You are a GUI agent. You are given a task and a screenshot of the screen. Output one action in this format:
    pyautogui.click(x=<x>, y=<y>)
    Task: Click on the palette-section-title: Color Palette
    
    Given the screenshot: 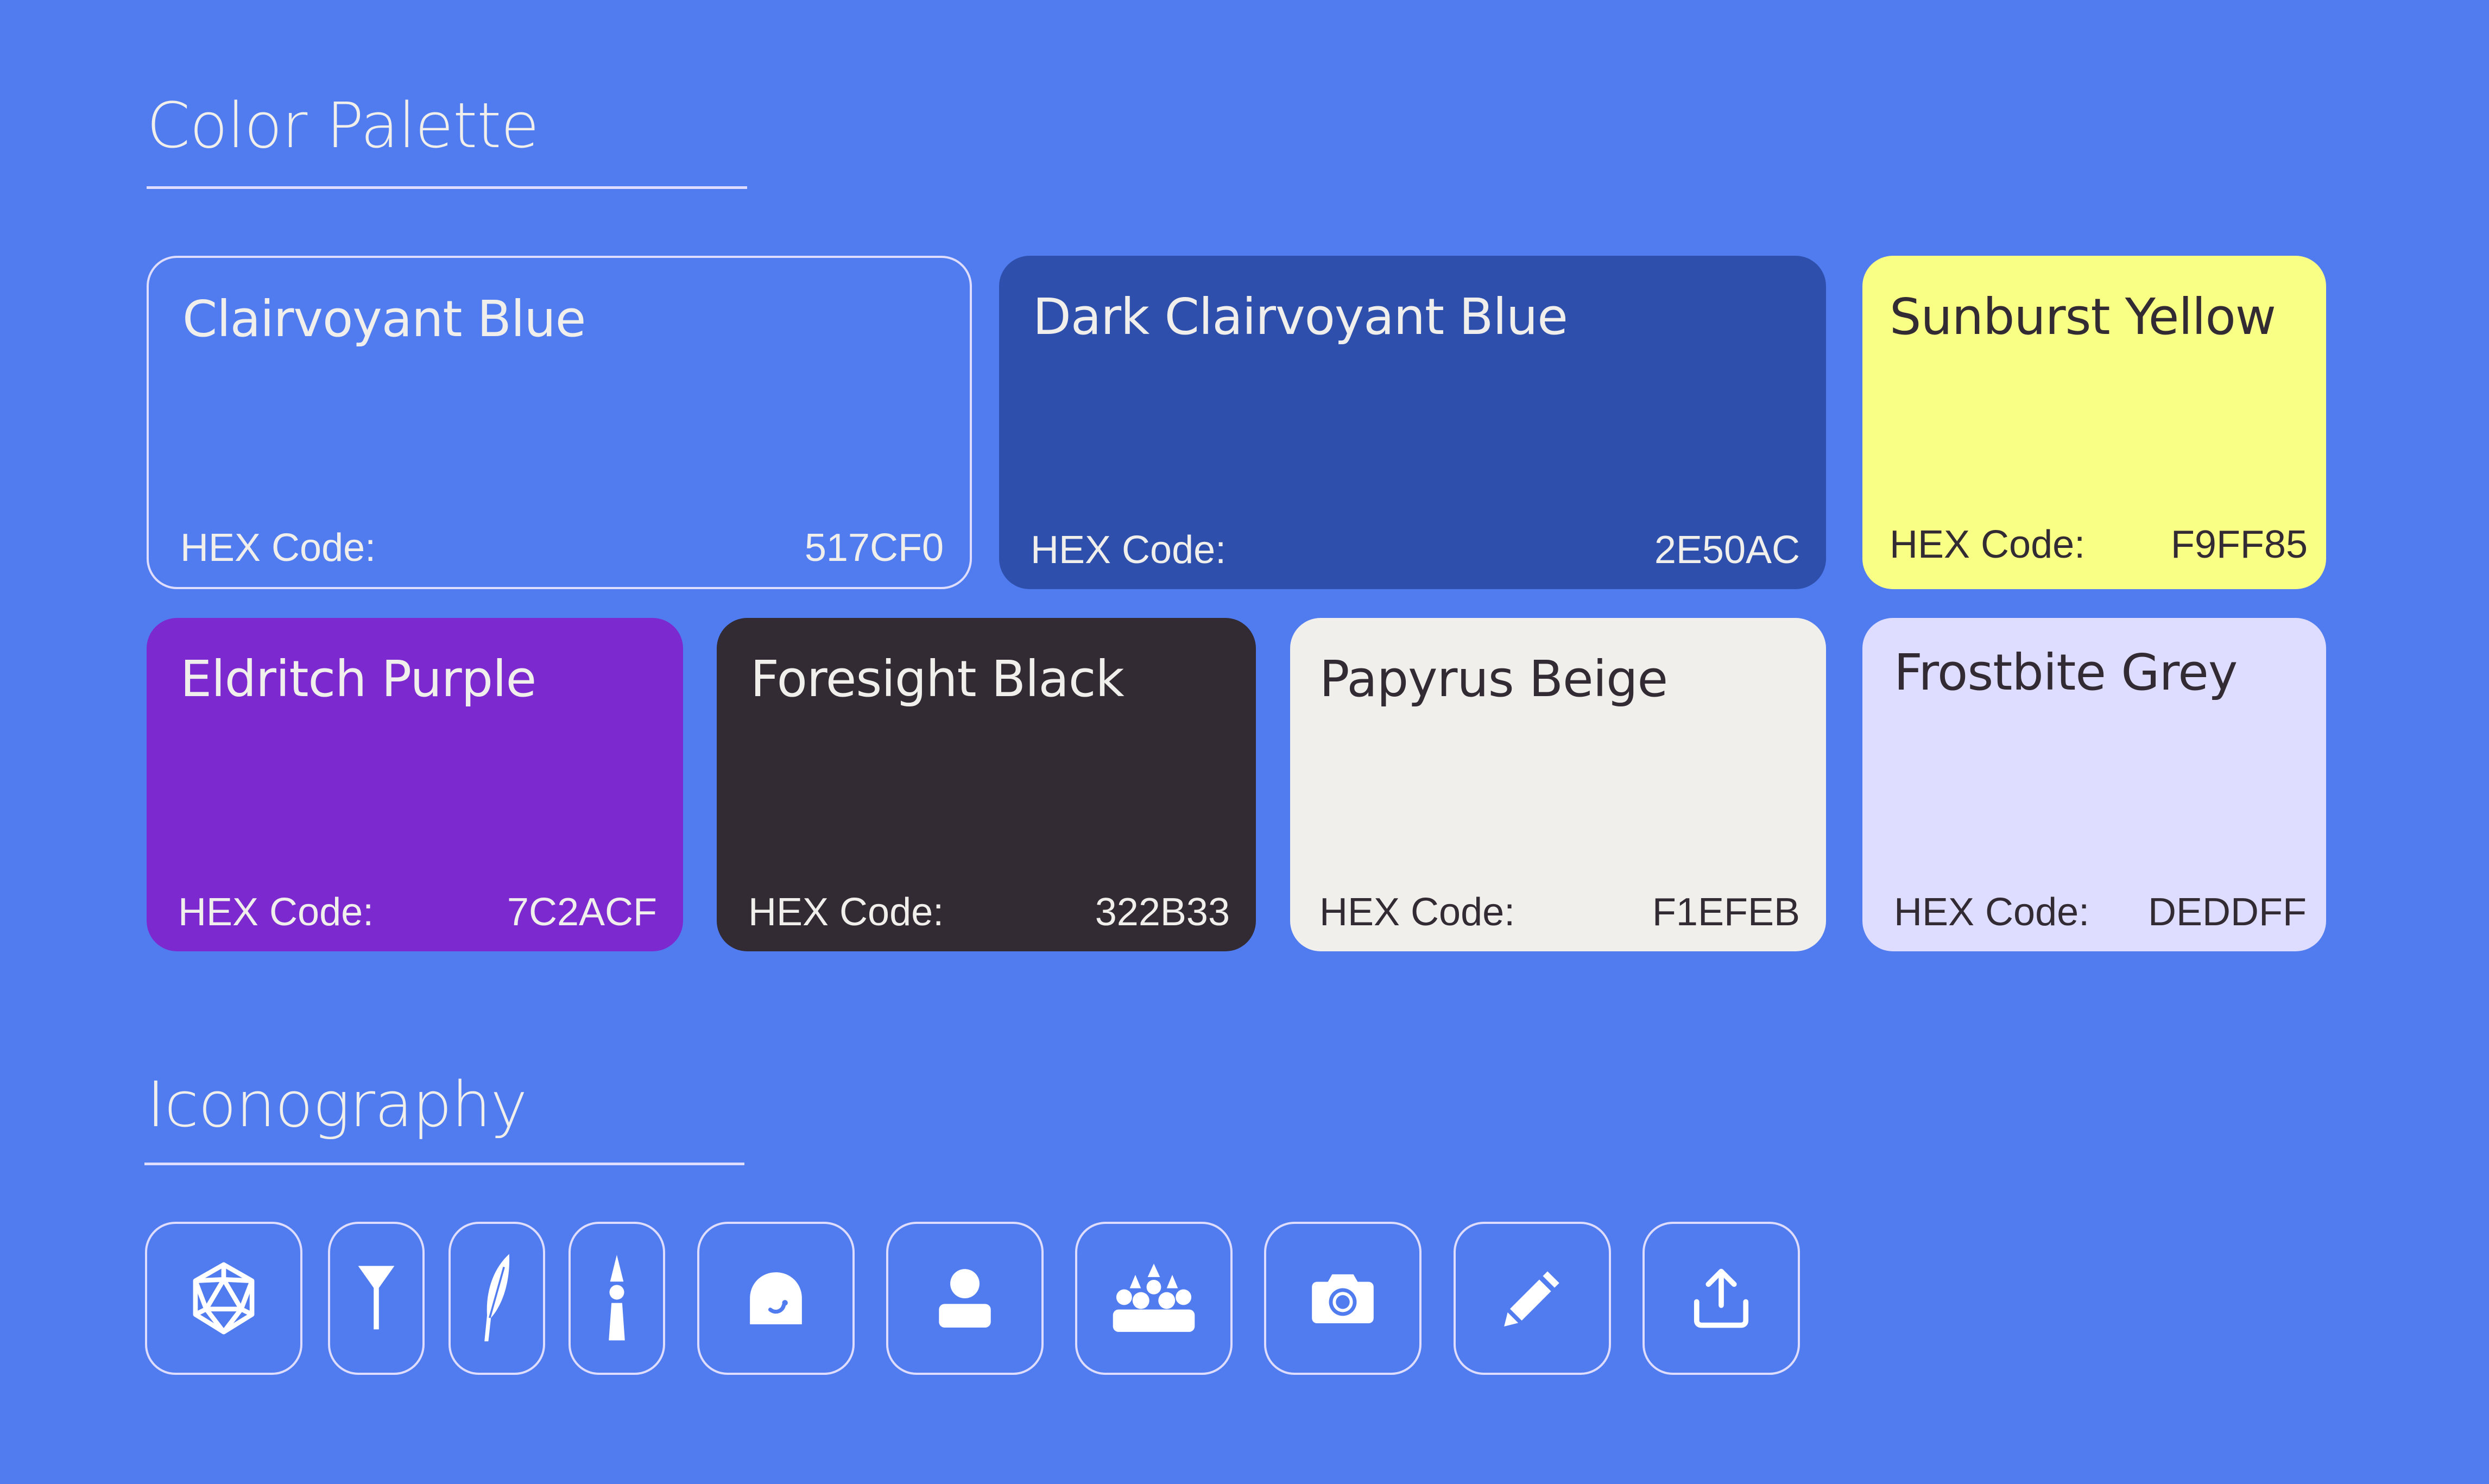 What is the action you would take?
    pyautogui.click(x=343, y=126)
    